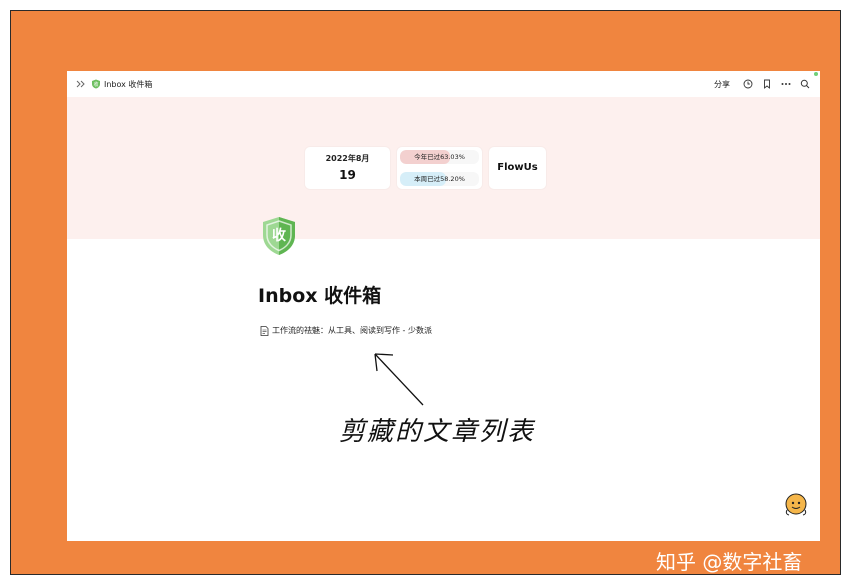 Image resolution: width=853 pixels, height=586 pixels. Describe the element at coordinates (352, 330) in the screenshot. I see `subpage-title: 工作流的祛魅：从工具、阅读到写作 - 少数派` at that location.